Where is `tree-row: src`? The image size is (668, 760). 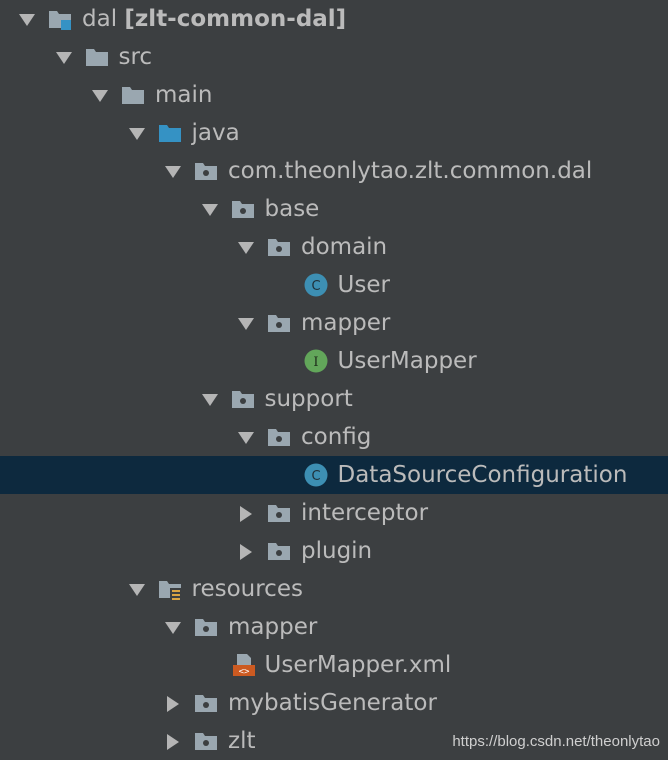 tree-row: src is located at coordinates (334, 57).